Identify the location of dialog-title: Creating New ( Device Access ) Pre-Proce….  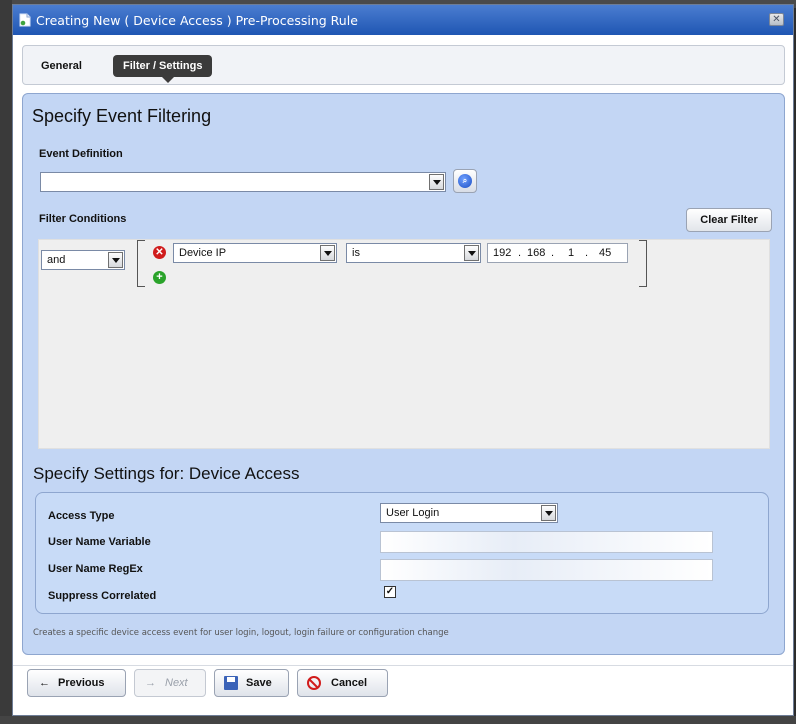
(197, 20).